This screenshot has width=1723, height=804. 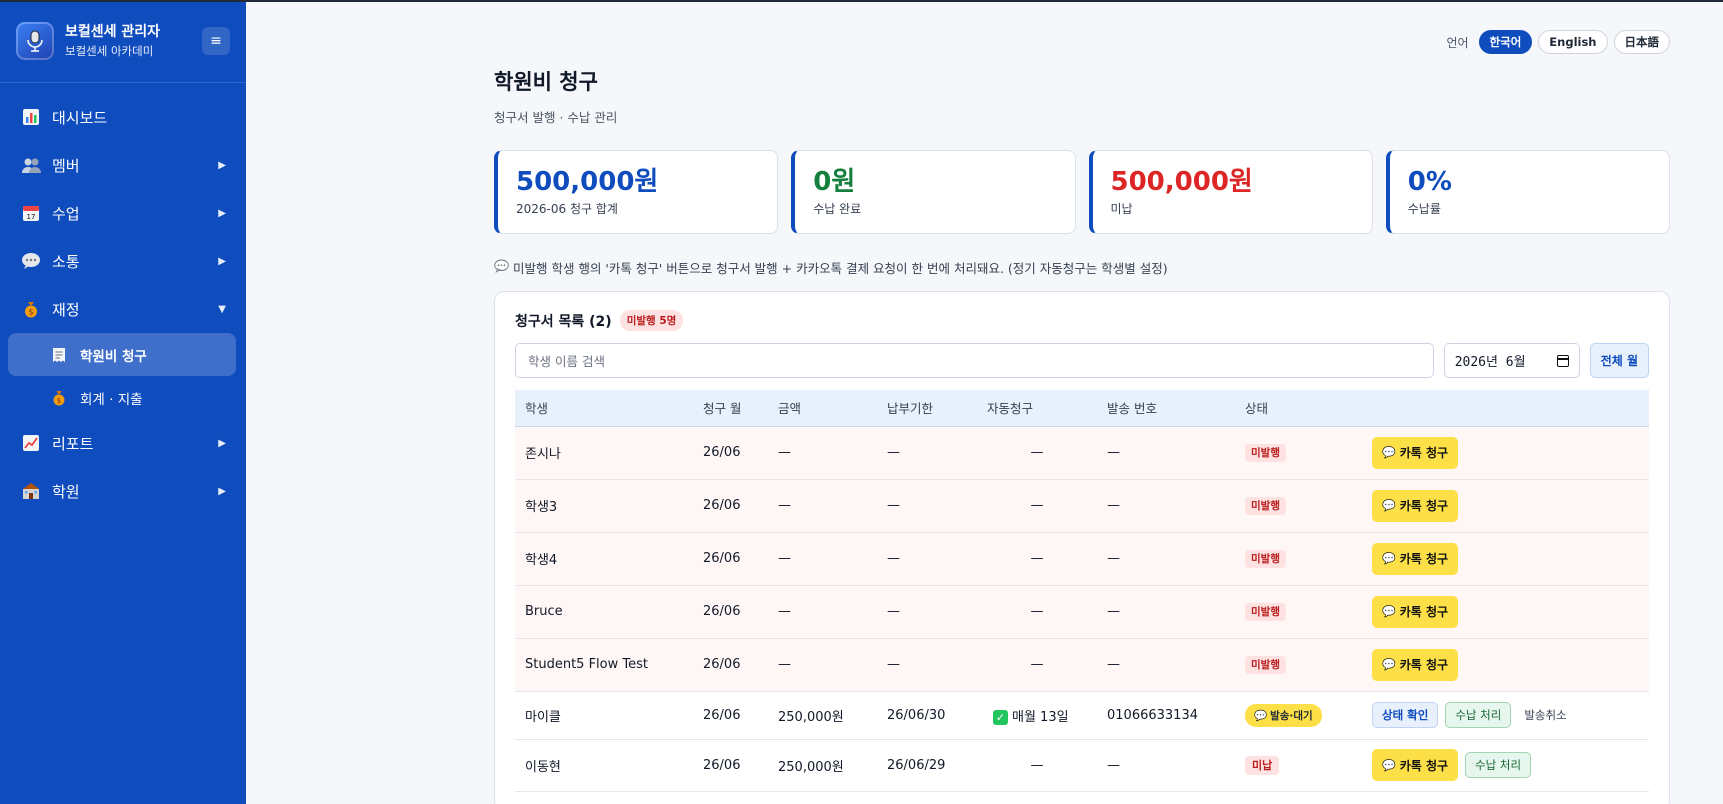 I want to click on column-header-auto: 자동청구, so click(x=1037, y=408).